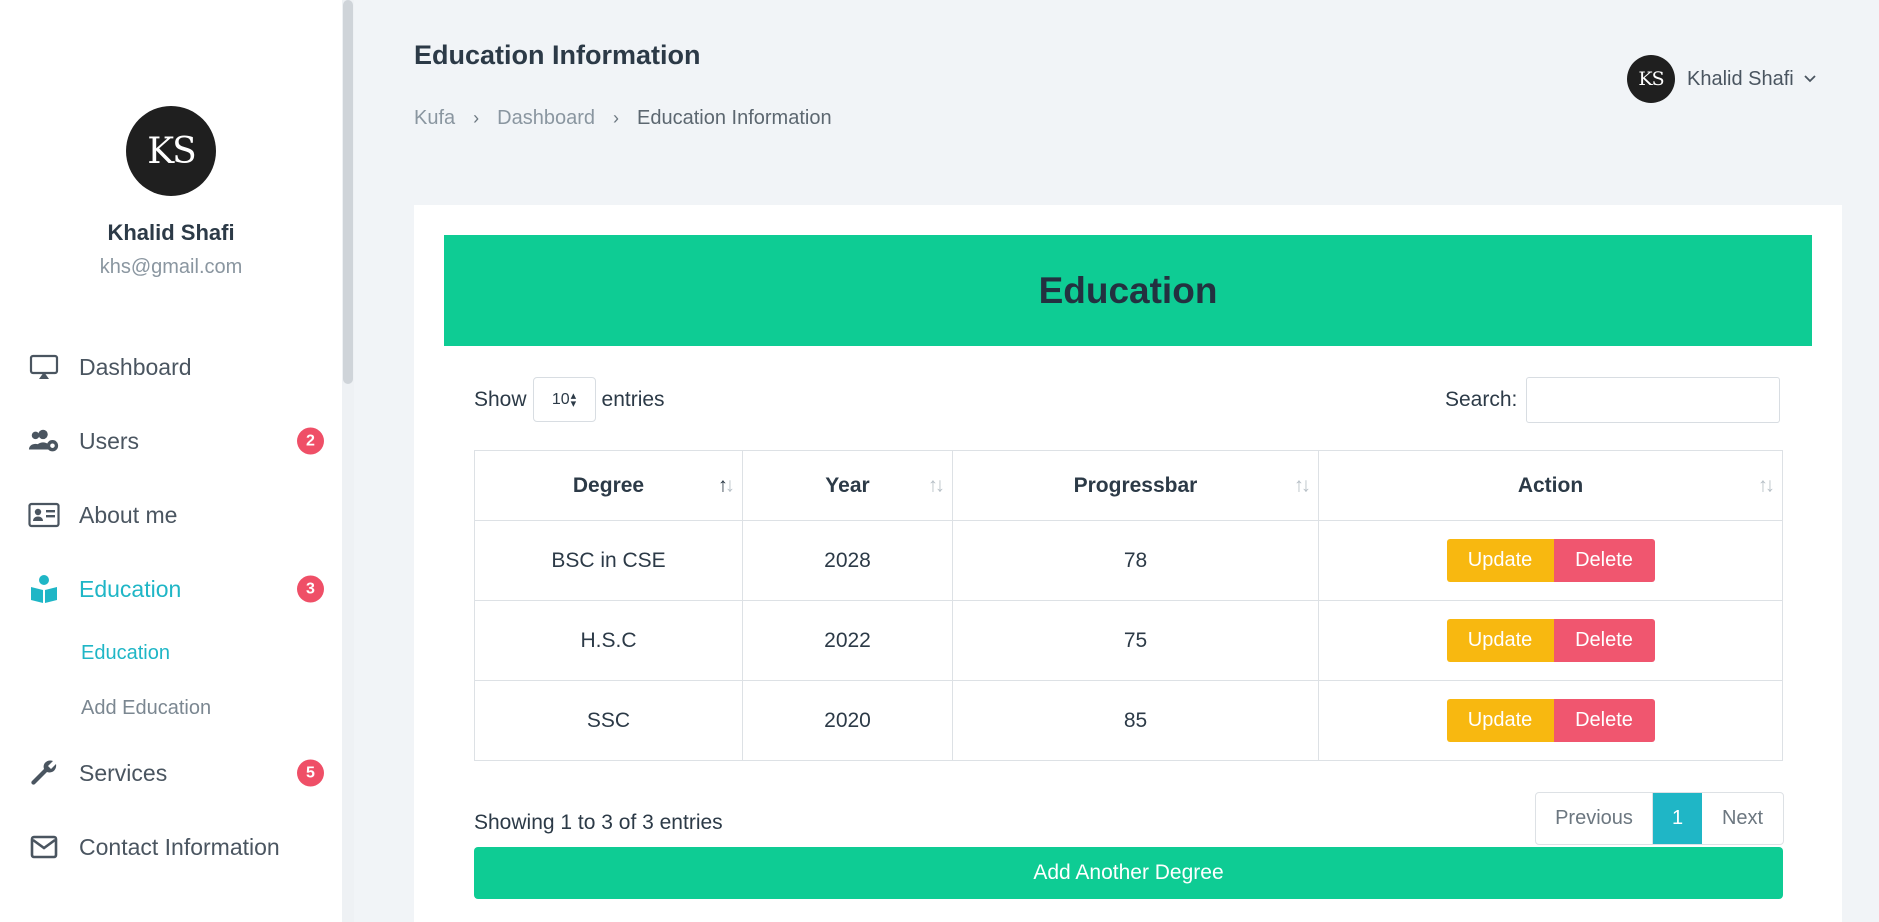 This screenshot has width=1879, height=922. I want to click on sidebar-item-label: Users, so click(109, 440).